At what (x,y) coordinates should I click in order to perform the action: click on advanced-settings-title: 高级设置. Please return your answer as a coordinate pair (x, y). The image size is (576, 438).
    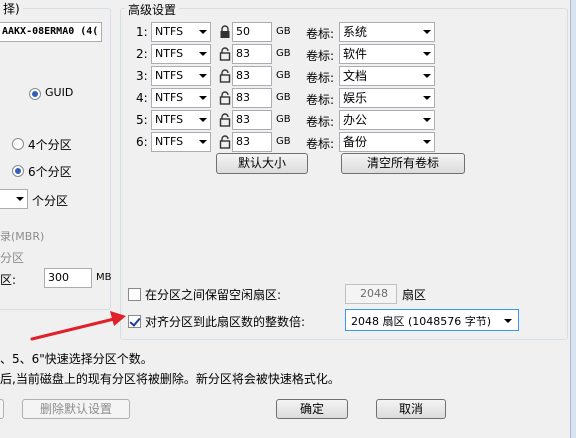
    Looking at the image, I should click on (152, 9).